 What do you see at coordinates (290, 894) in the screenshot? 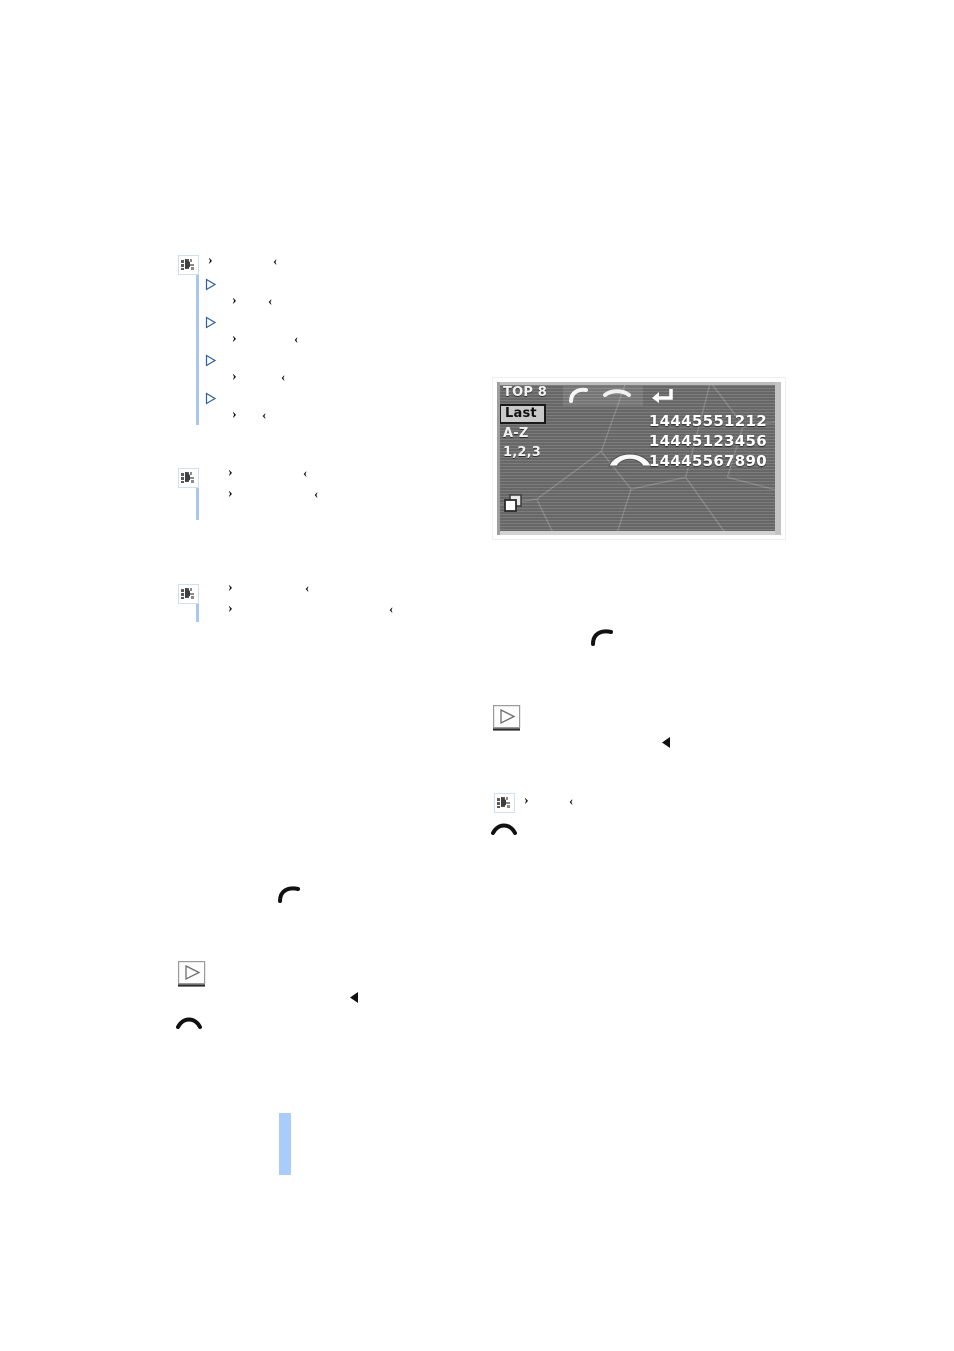
I see `phone-pickup-icon-left` at bounding box center [290, 894].